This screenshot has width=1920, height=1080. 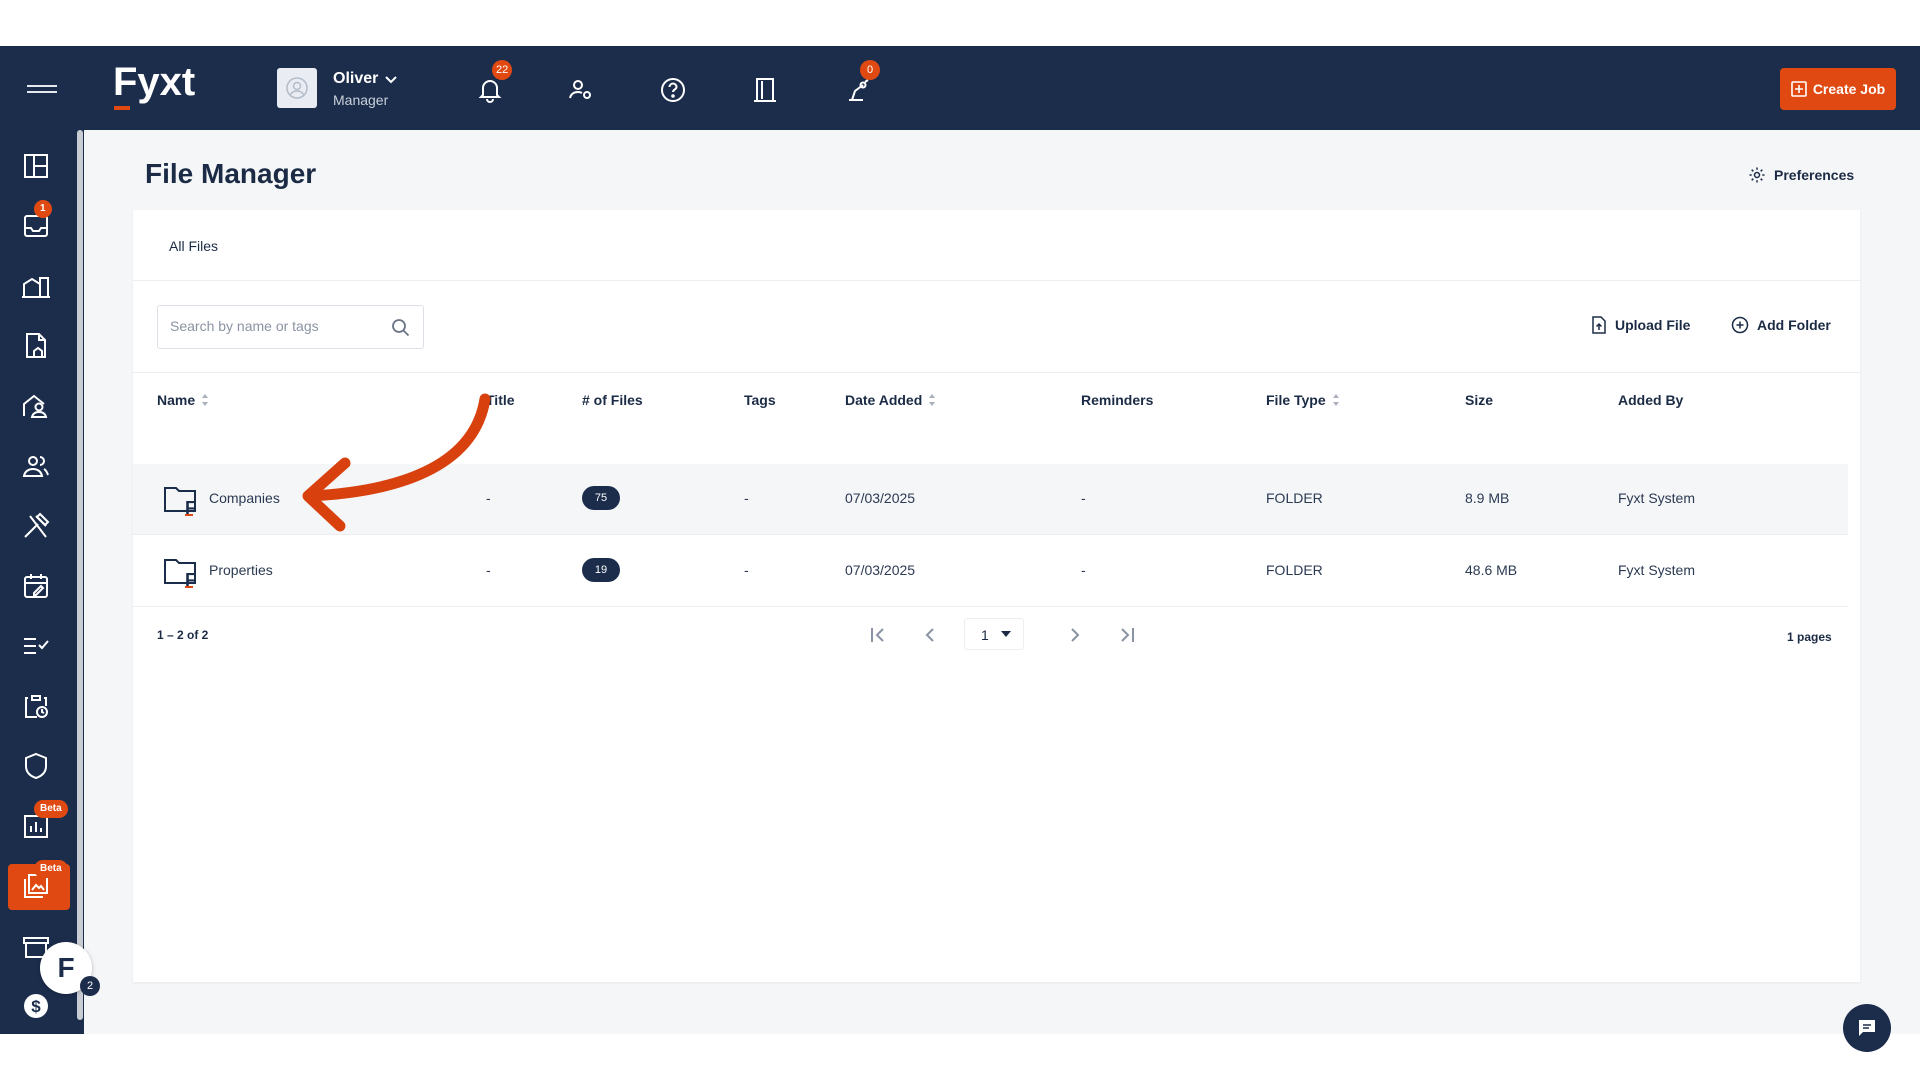 I want to click on upload-file-button: Upload File, so click(x=1640, y=325).